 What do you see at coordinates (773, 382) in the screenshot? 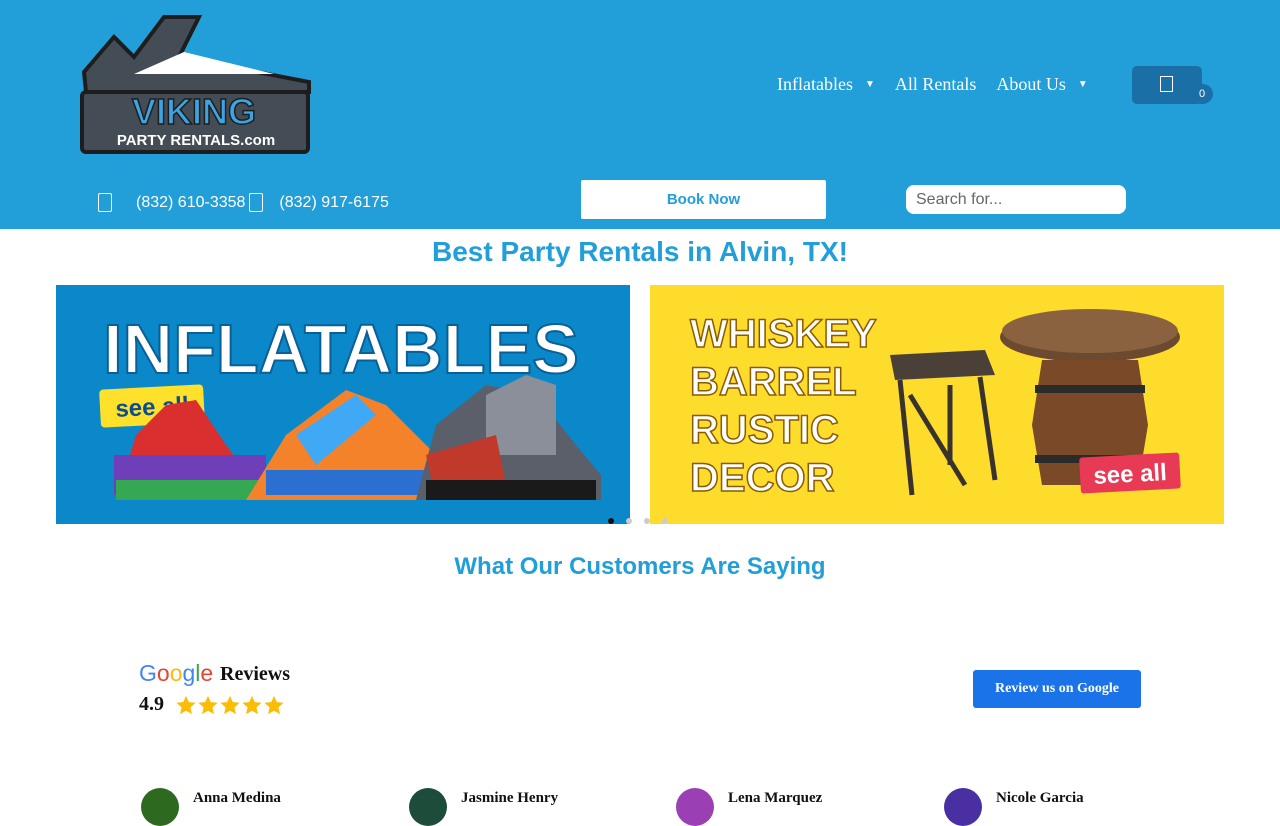
I see `banner-heading-line-2: BARREL` at bounding box center [773, 382].